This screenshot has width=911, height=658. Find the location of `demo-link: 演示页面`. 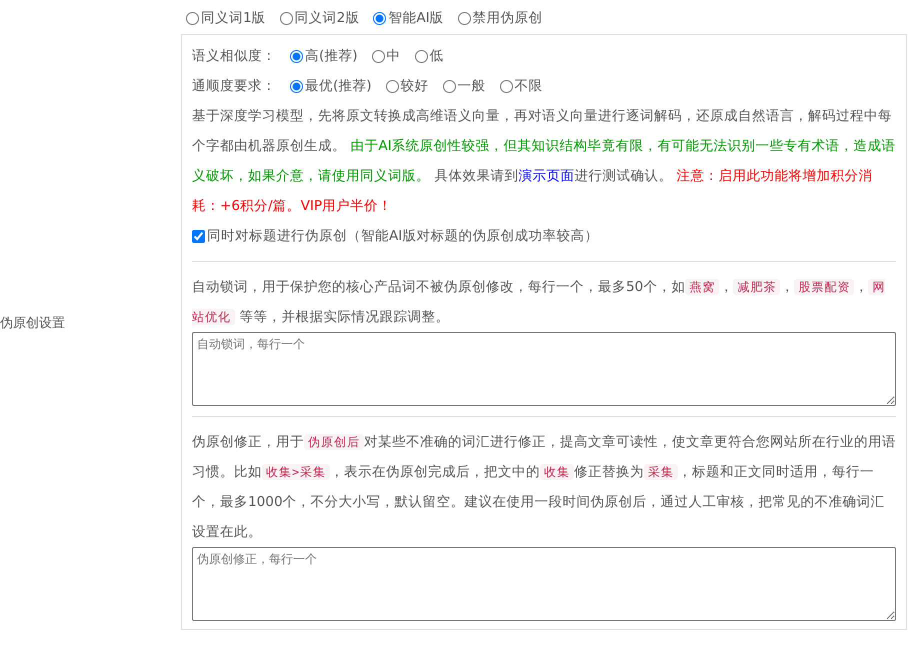

demo-link: 演示页面 is located at coordinates (546, 176).